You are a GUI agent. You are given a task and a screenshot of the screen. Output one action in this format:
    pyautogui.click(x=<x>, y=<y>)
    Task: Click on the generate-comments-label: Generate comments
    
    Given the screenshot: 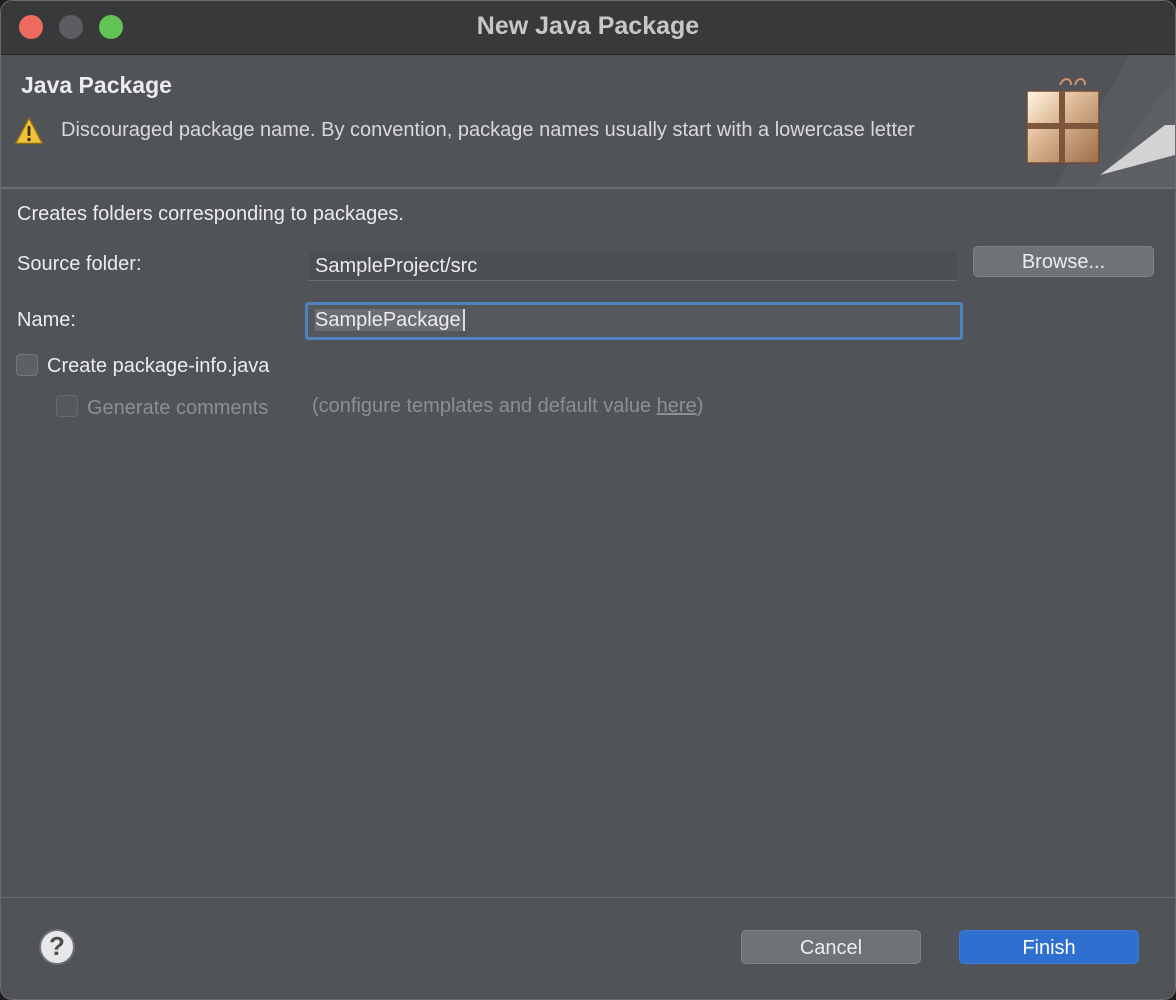 What is the action you would take?
    pyautogui.click(x=178, y=408)
    